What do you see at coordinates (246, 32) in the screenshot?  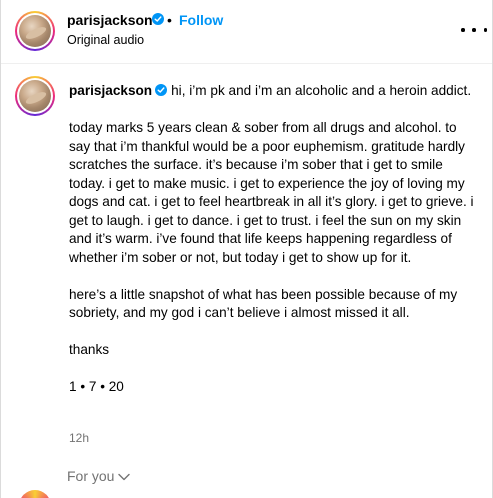 I see `post-header: parisjackson • Follow Original audio` at bounding box center [246, 32].